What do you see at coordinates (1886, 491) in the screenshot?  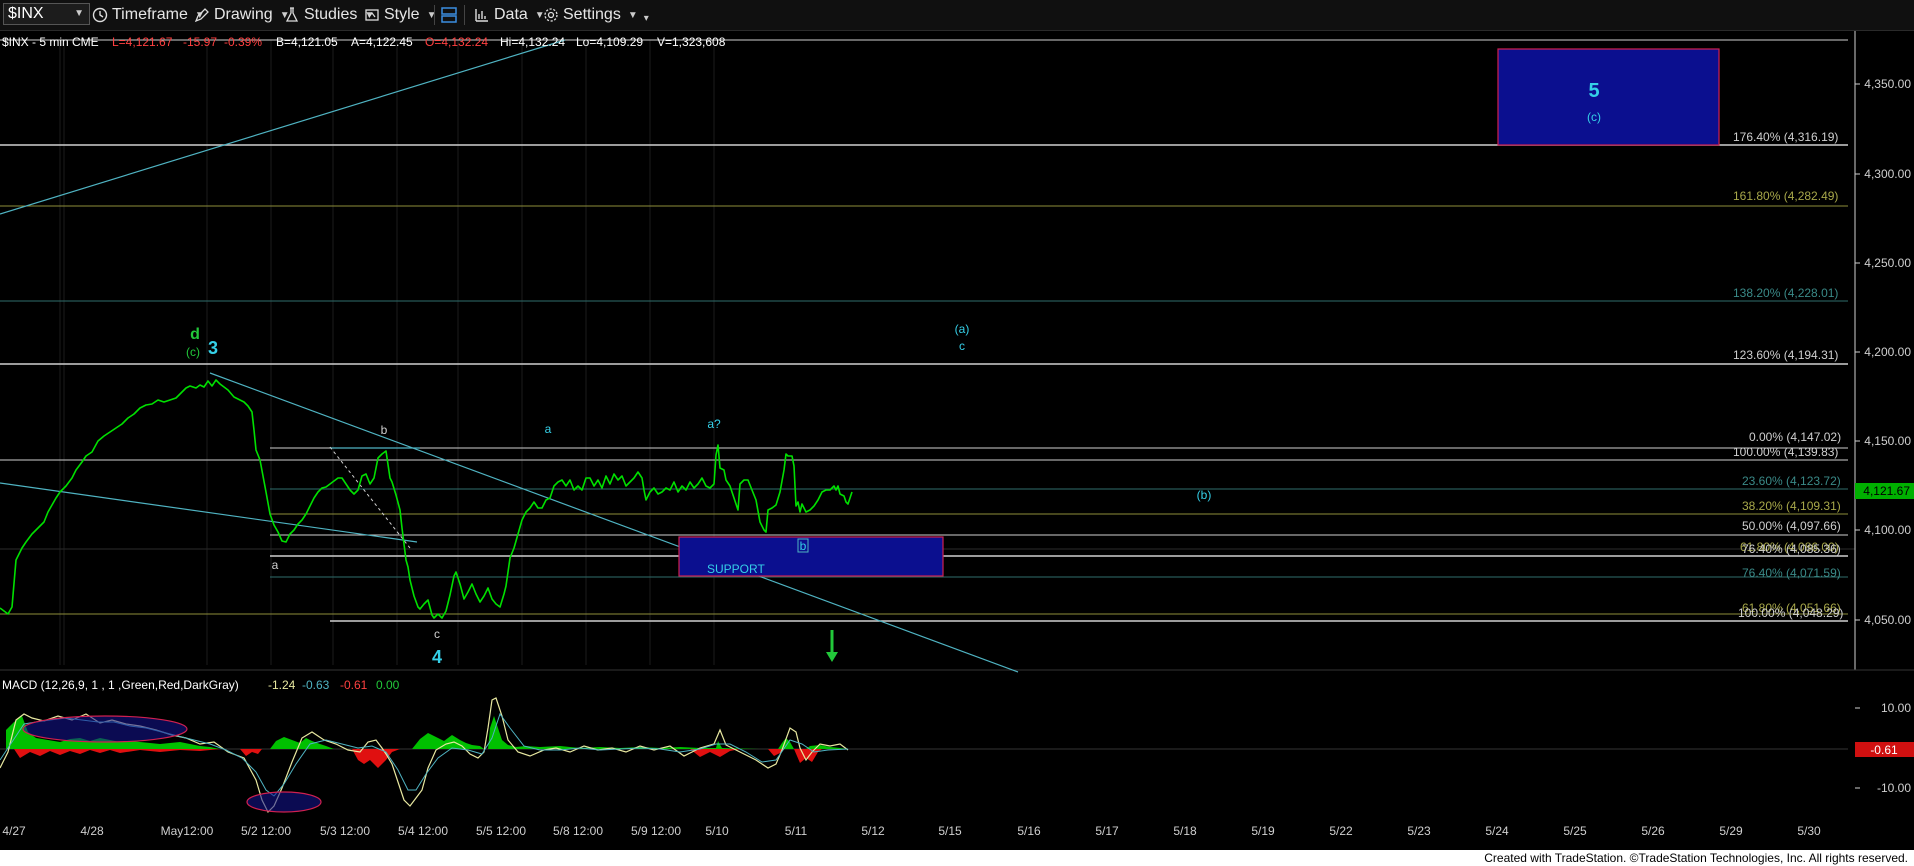 I see `last-price-label: 4,121.67` at bounding box center [1886, 491].